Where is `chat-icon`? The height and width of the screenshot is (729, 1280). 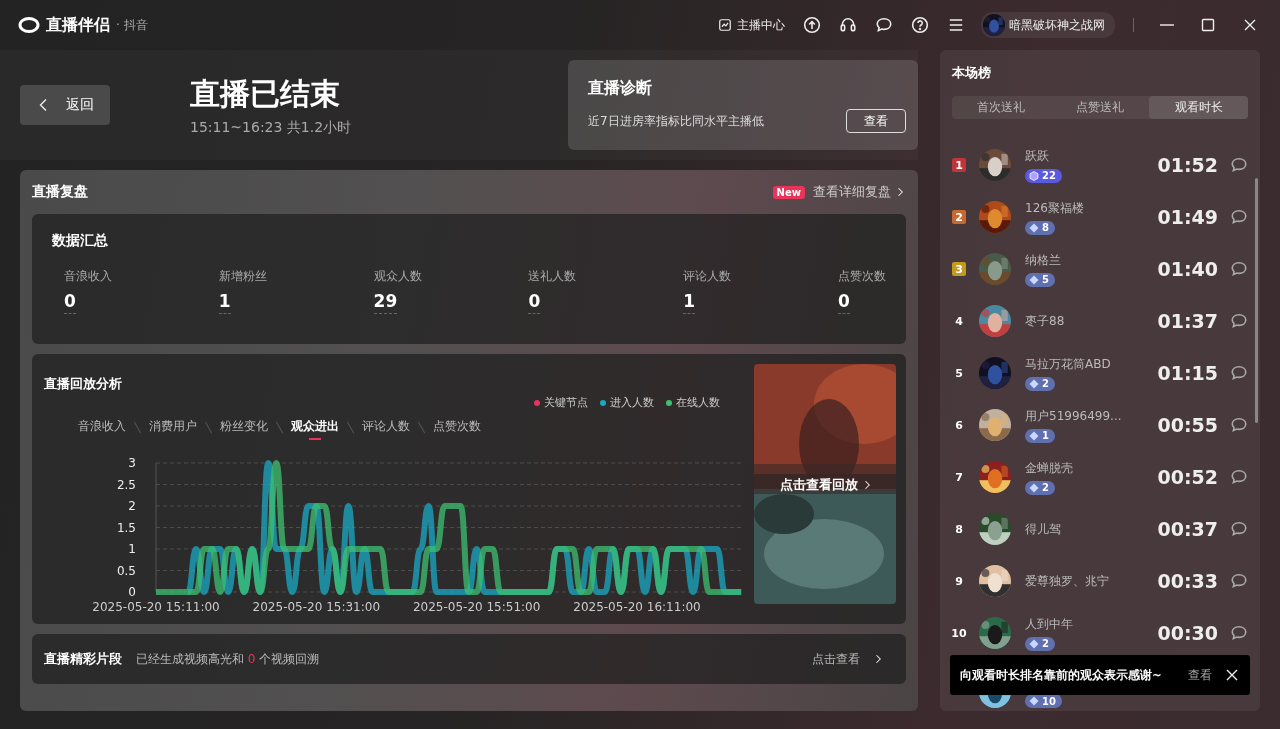
chat-icon is located at coordinates (884, 25).